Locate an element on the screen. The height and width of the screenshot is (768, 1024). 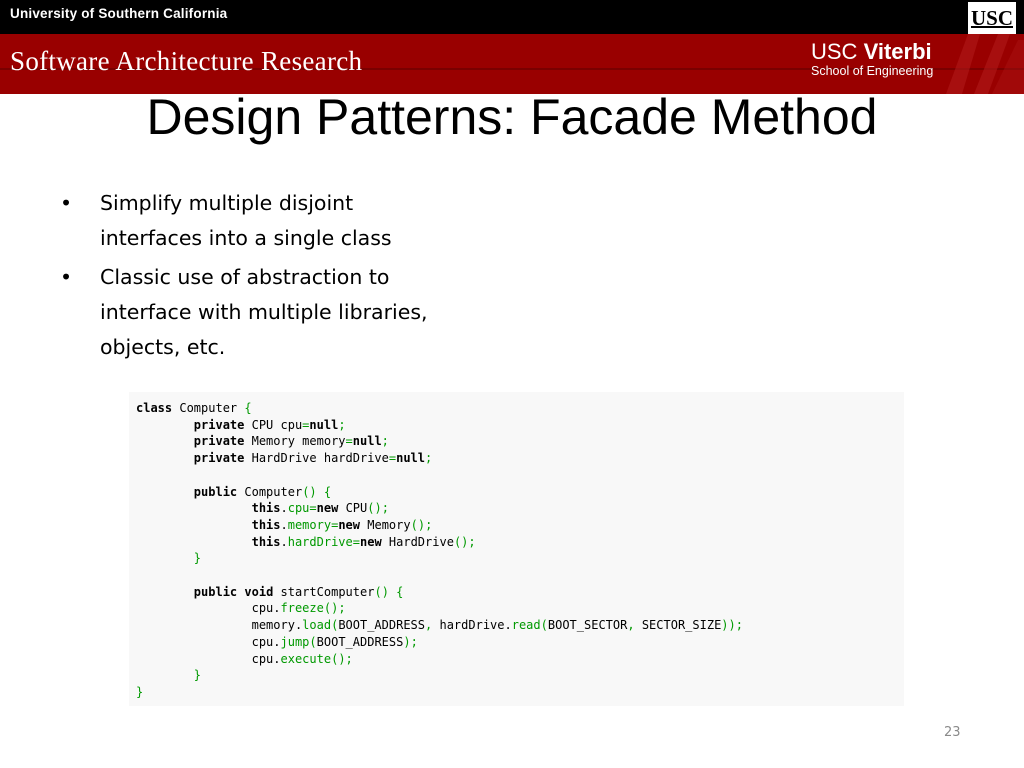
code-line: class Computer { is located at coordinates (194, 408).